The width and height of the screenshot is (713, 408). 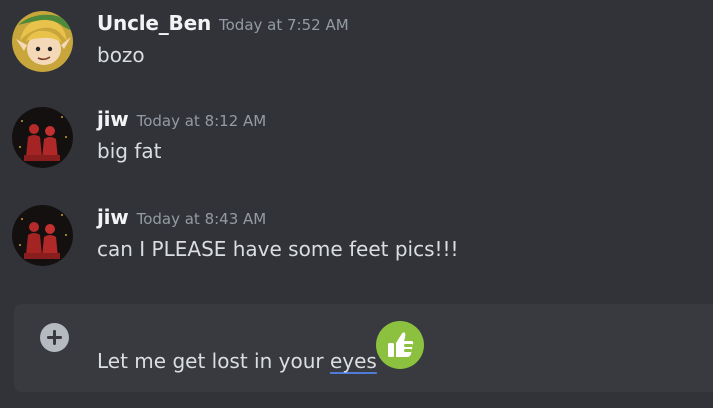 I want to click on link-character-avatar-icon, so click(x=42, y=41).